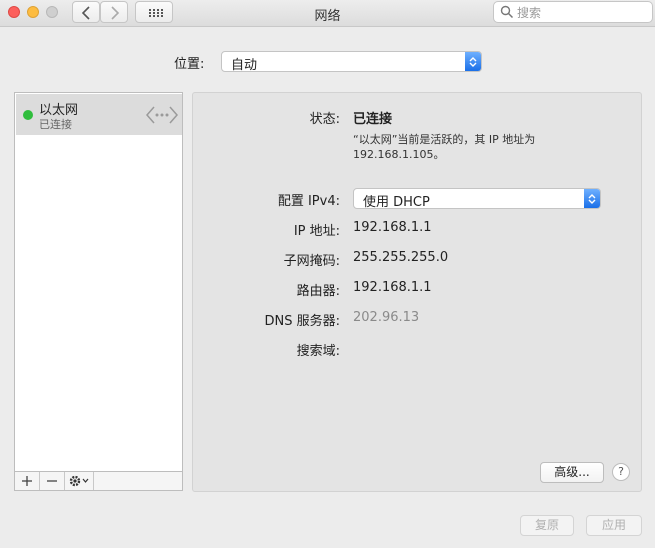  What do you see at coordinates (614, 525) in the screenshot?
I see `apply-button: 应用` at bounding box center [614, 525].